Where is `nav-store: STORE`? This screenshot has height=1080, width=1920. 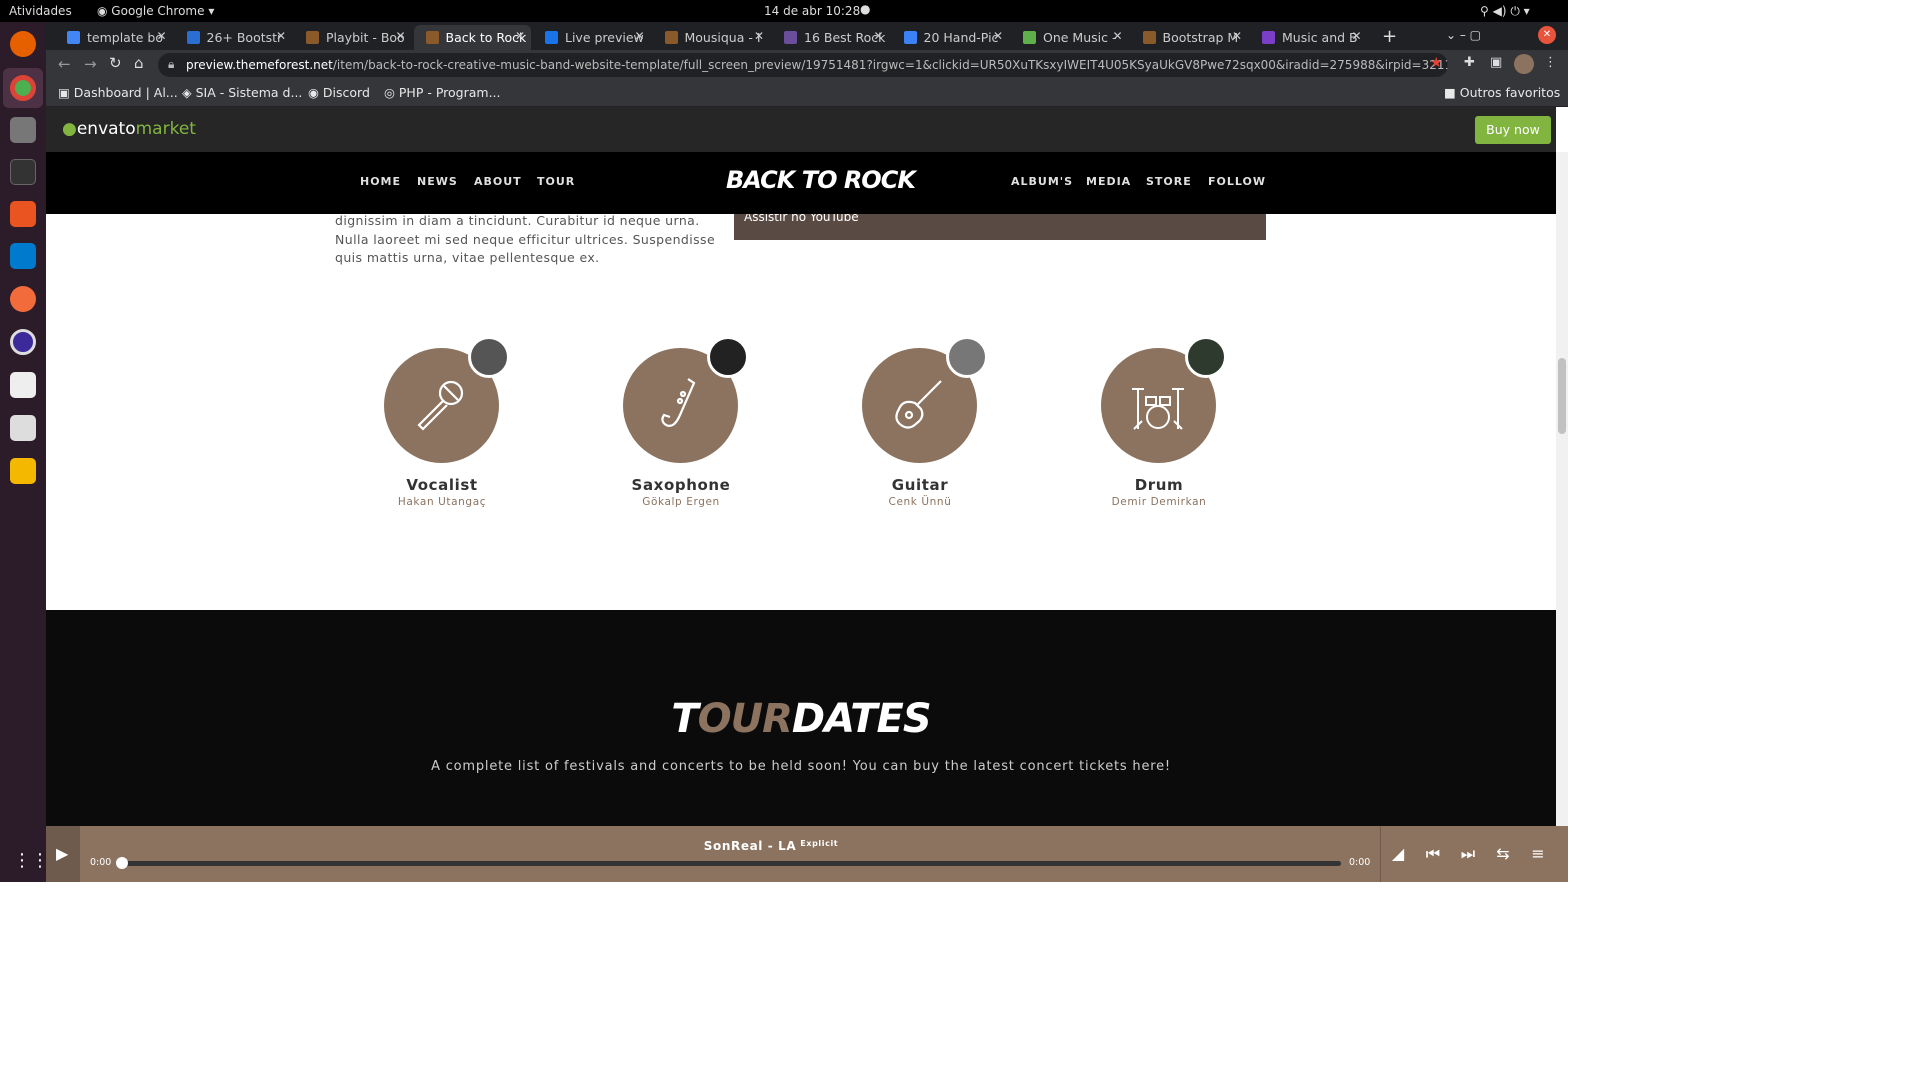
nav-store: STORE is located at coordinates (1169, 181).